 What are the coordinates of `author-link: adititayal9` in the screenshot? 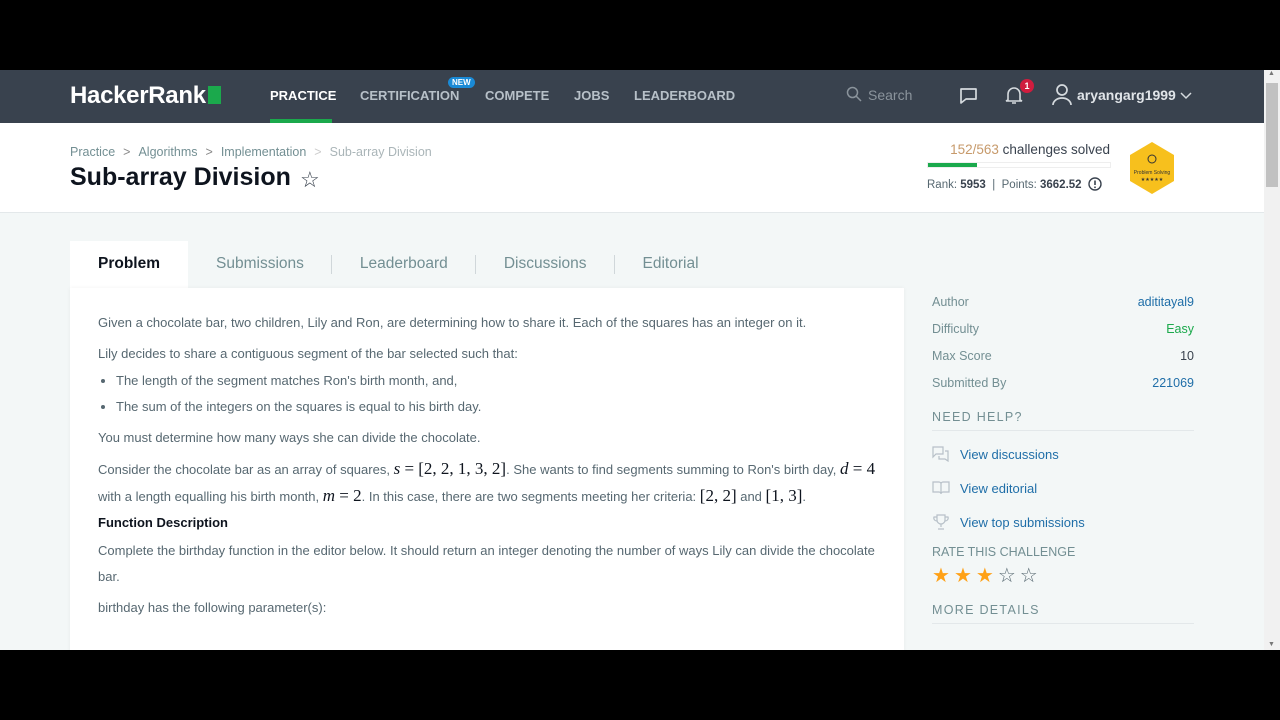 It's located at (1166, 302).